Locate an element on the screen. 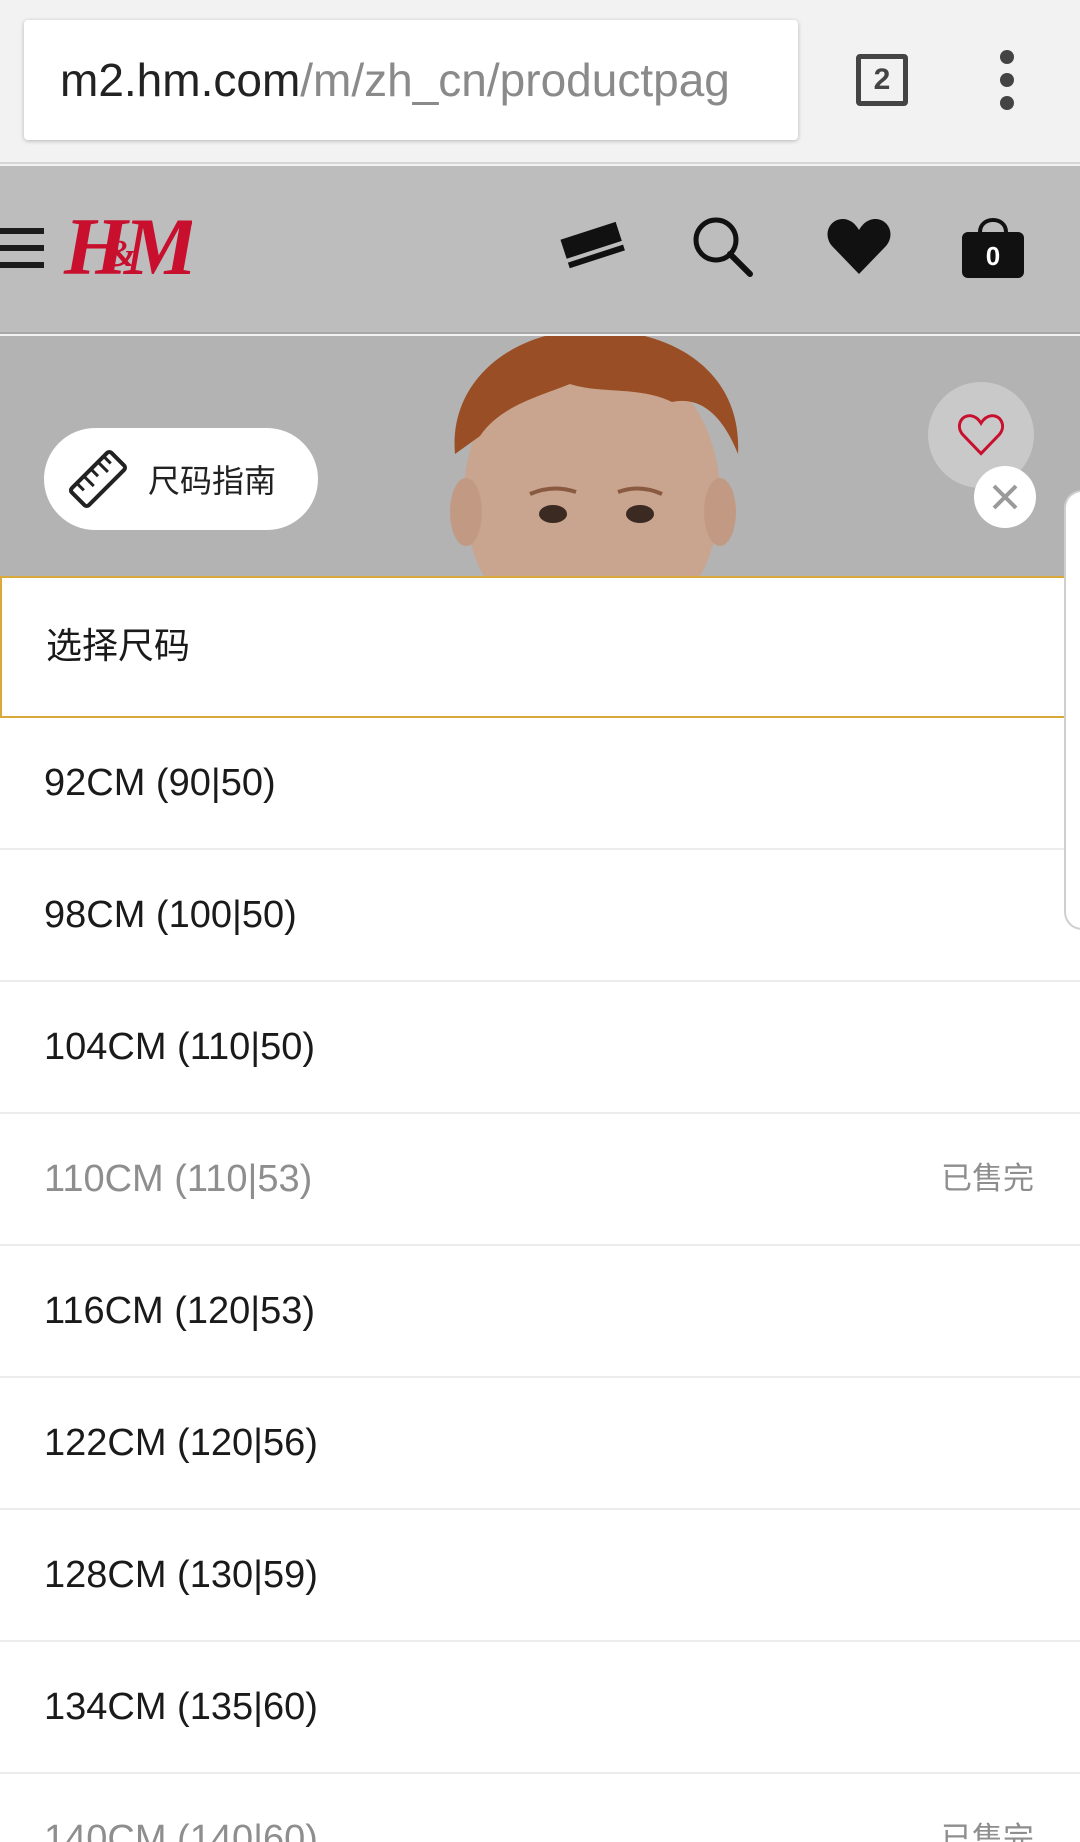 Image resolution: width=1080 pixels, height=1842 pixels. size-option: 140CM (140|60) 已售完 is located at coordinates (540, 1808).